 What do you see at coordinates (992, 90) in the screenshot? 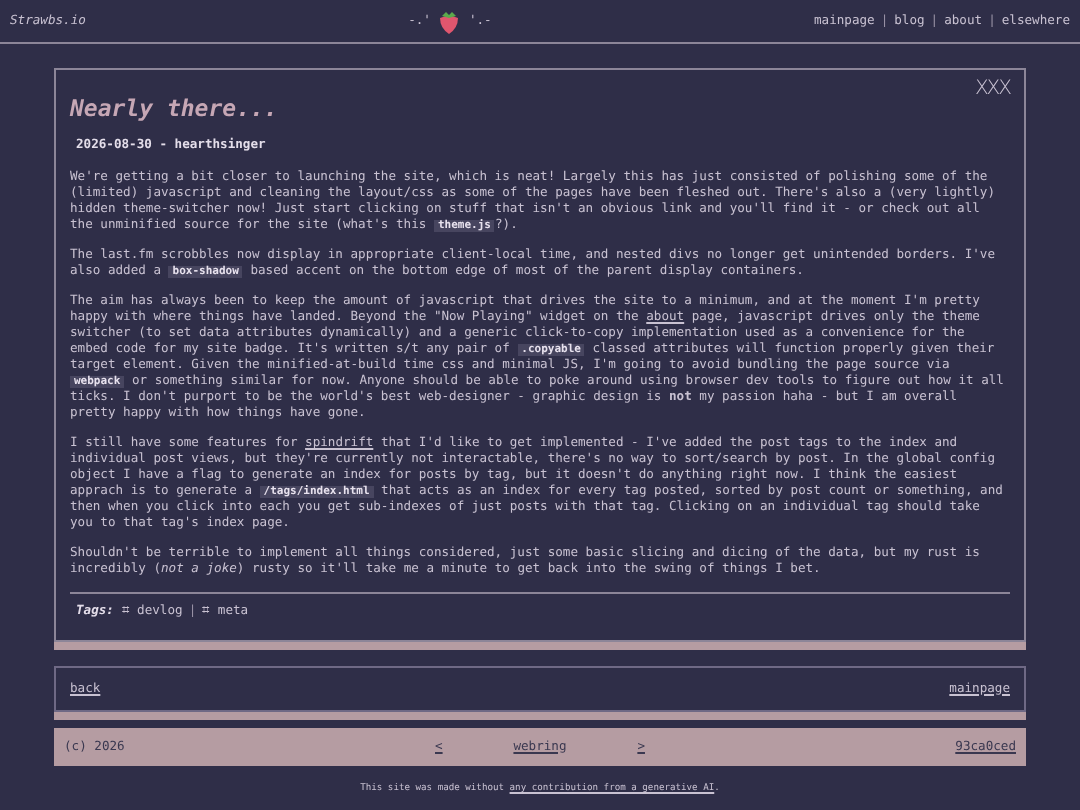
I see `mark-text: XXX` at bounding box center [992, 90].